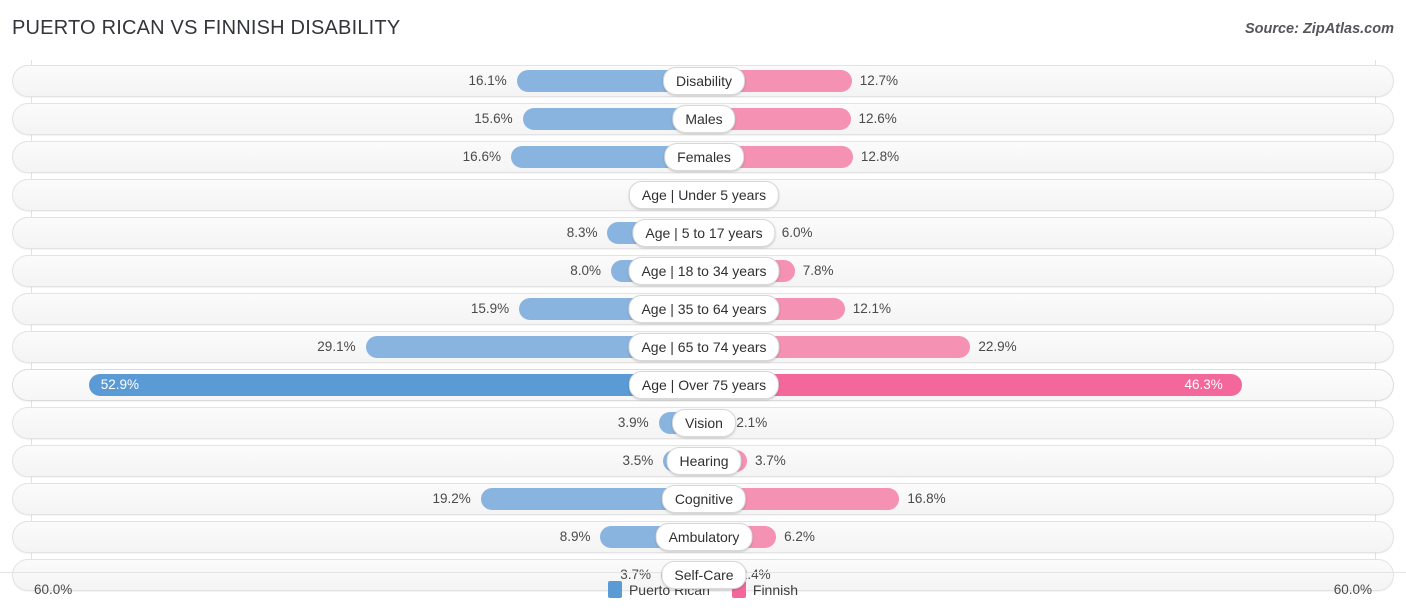  Describe the element at coordinates (878, 80) in the screenshot. I see `value-label-right: 12.7%` at that location.